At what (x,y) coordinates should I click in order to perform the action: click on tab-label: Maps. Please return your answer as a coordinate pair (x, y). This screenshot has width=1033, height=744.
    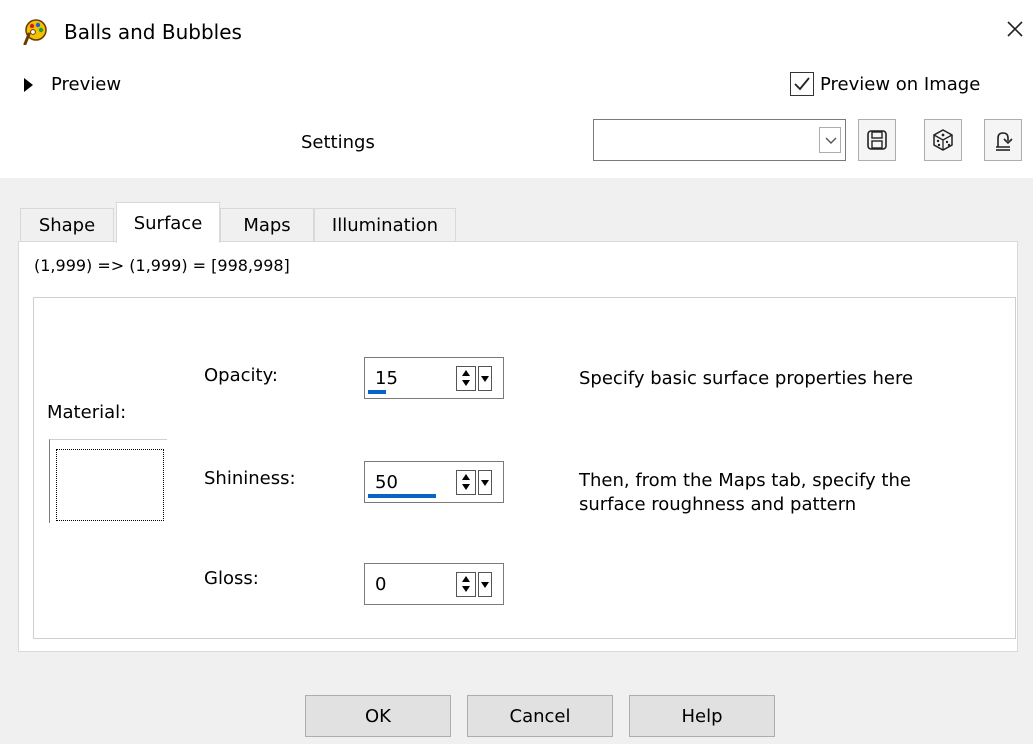
    Looking at the image, I should click on (267, 225).